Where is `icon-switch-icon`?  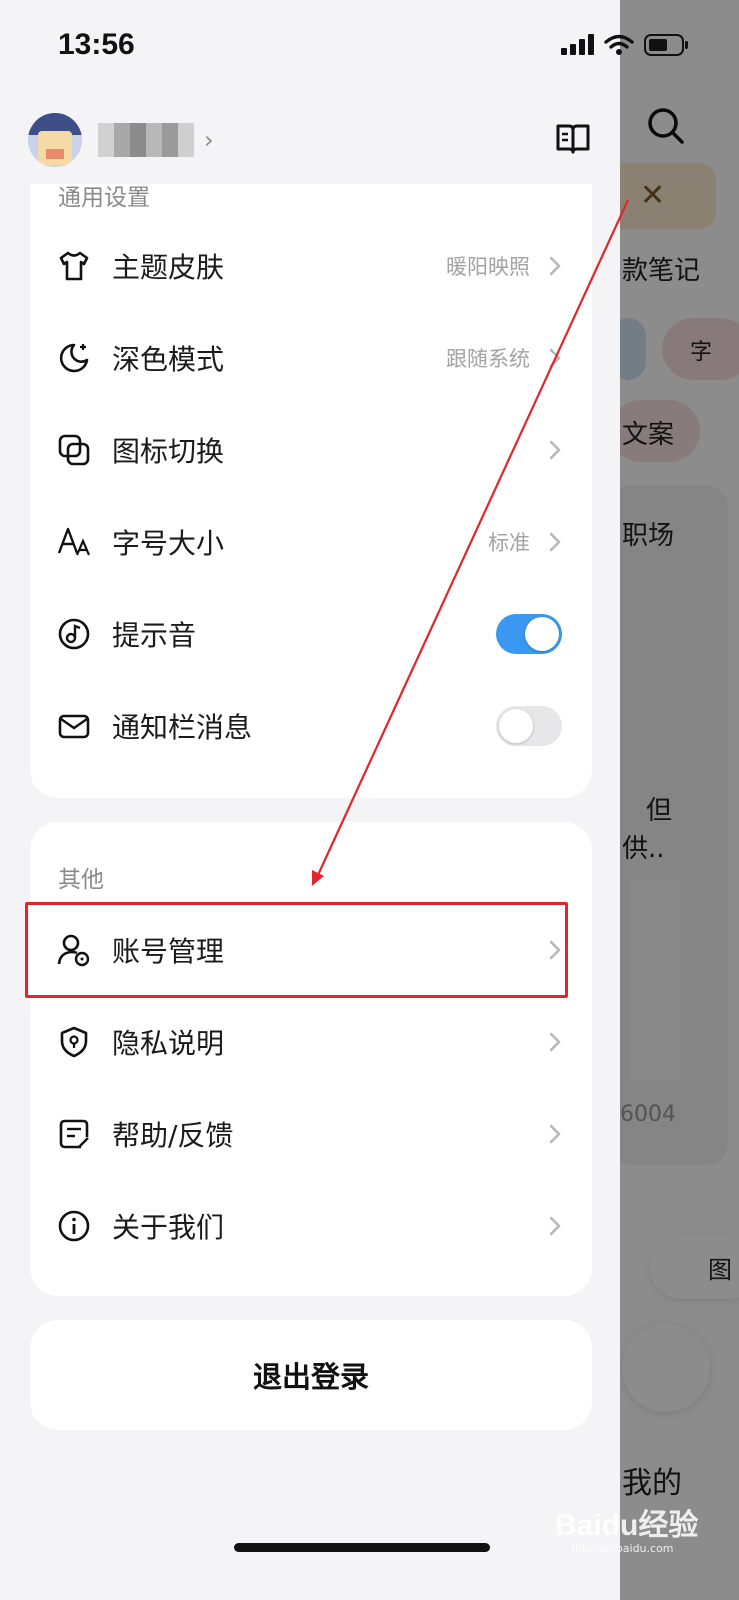
icon-switch-icon is located at coordinates (74, 450).